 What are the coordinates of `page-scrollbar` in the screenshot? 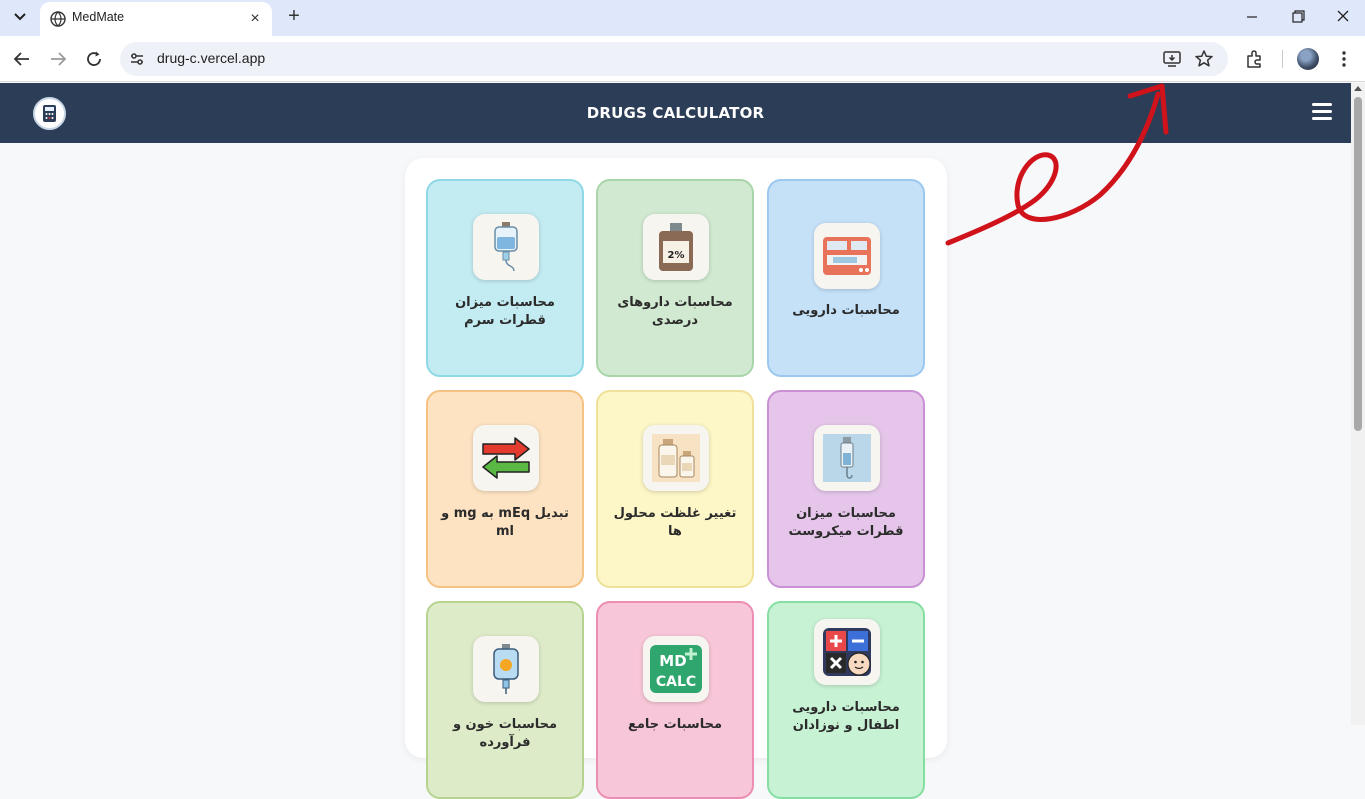 It's located at (1358, 404).